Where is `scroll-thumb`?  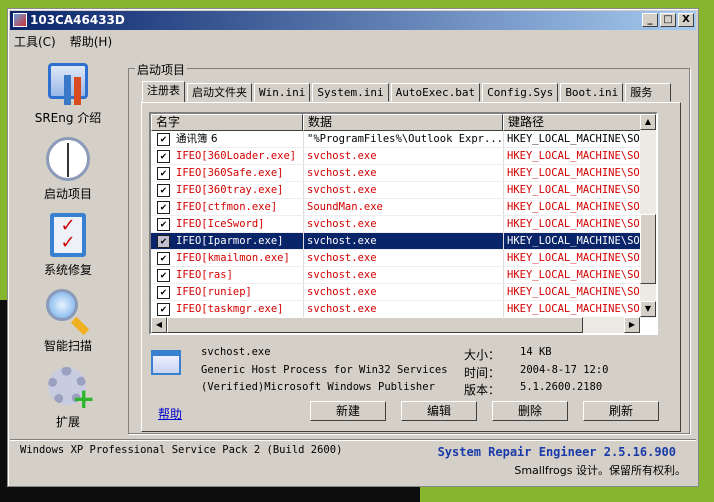
scroll-thumb is located at coordinates (648, 249).